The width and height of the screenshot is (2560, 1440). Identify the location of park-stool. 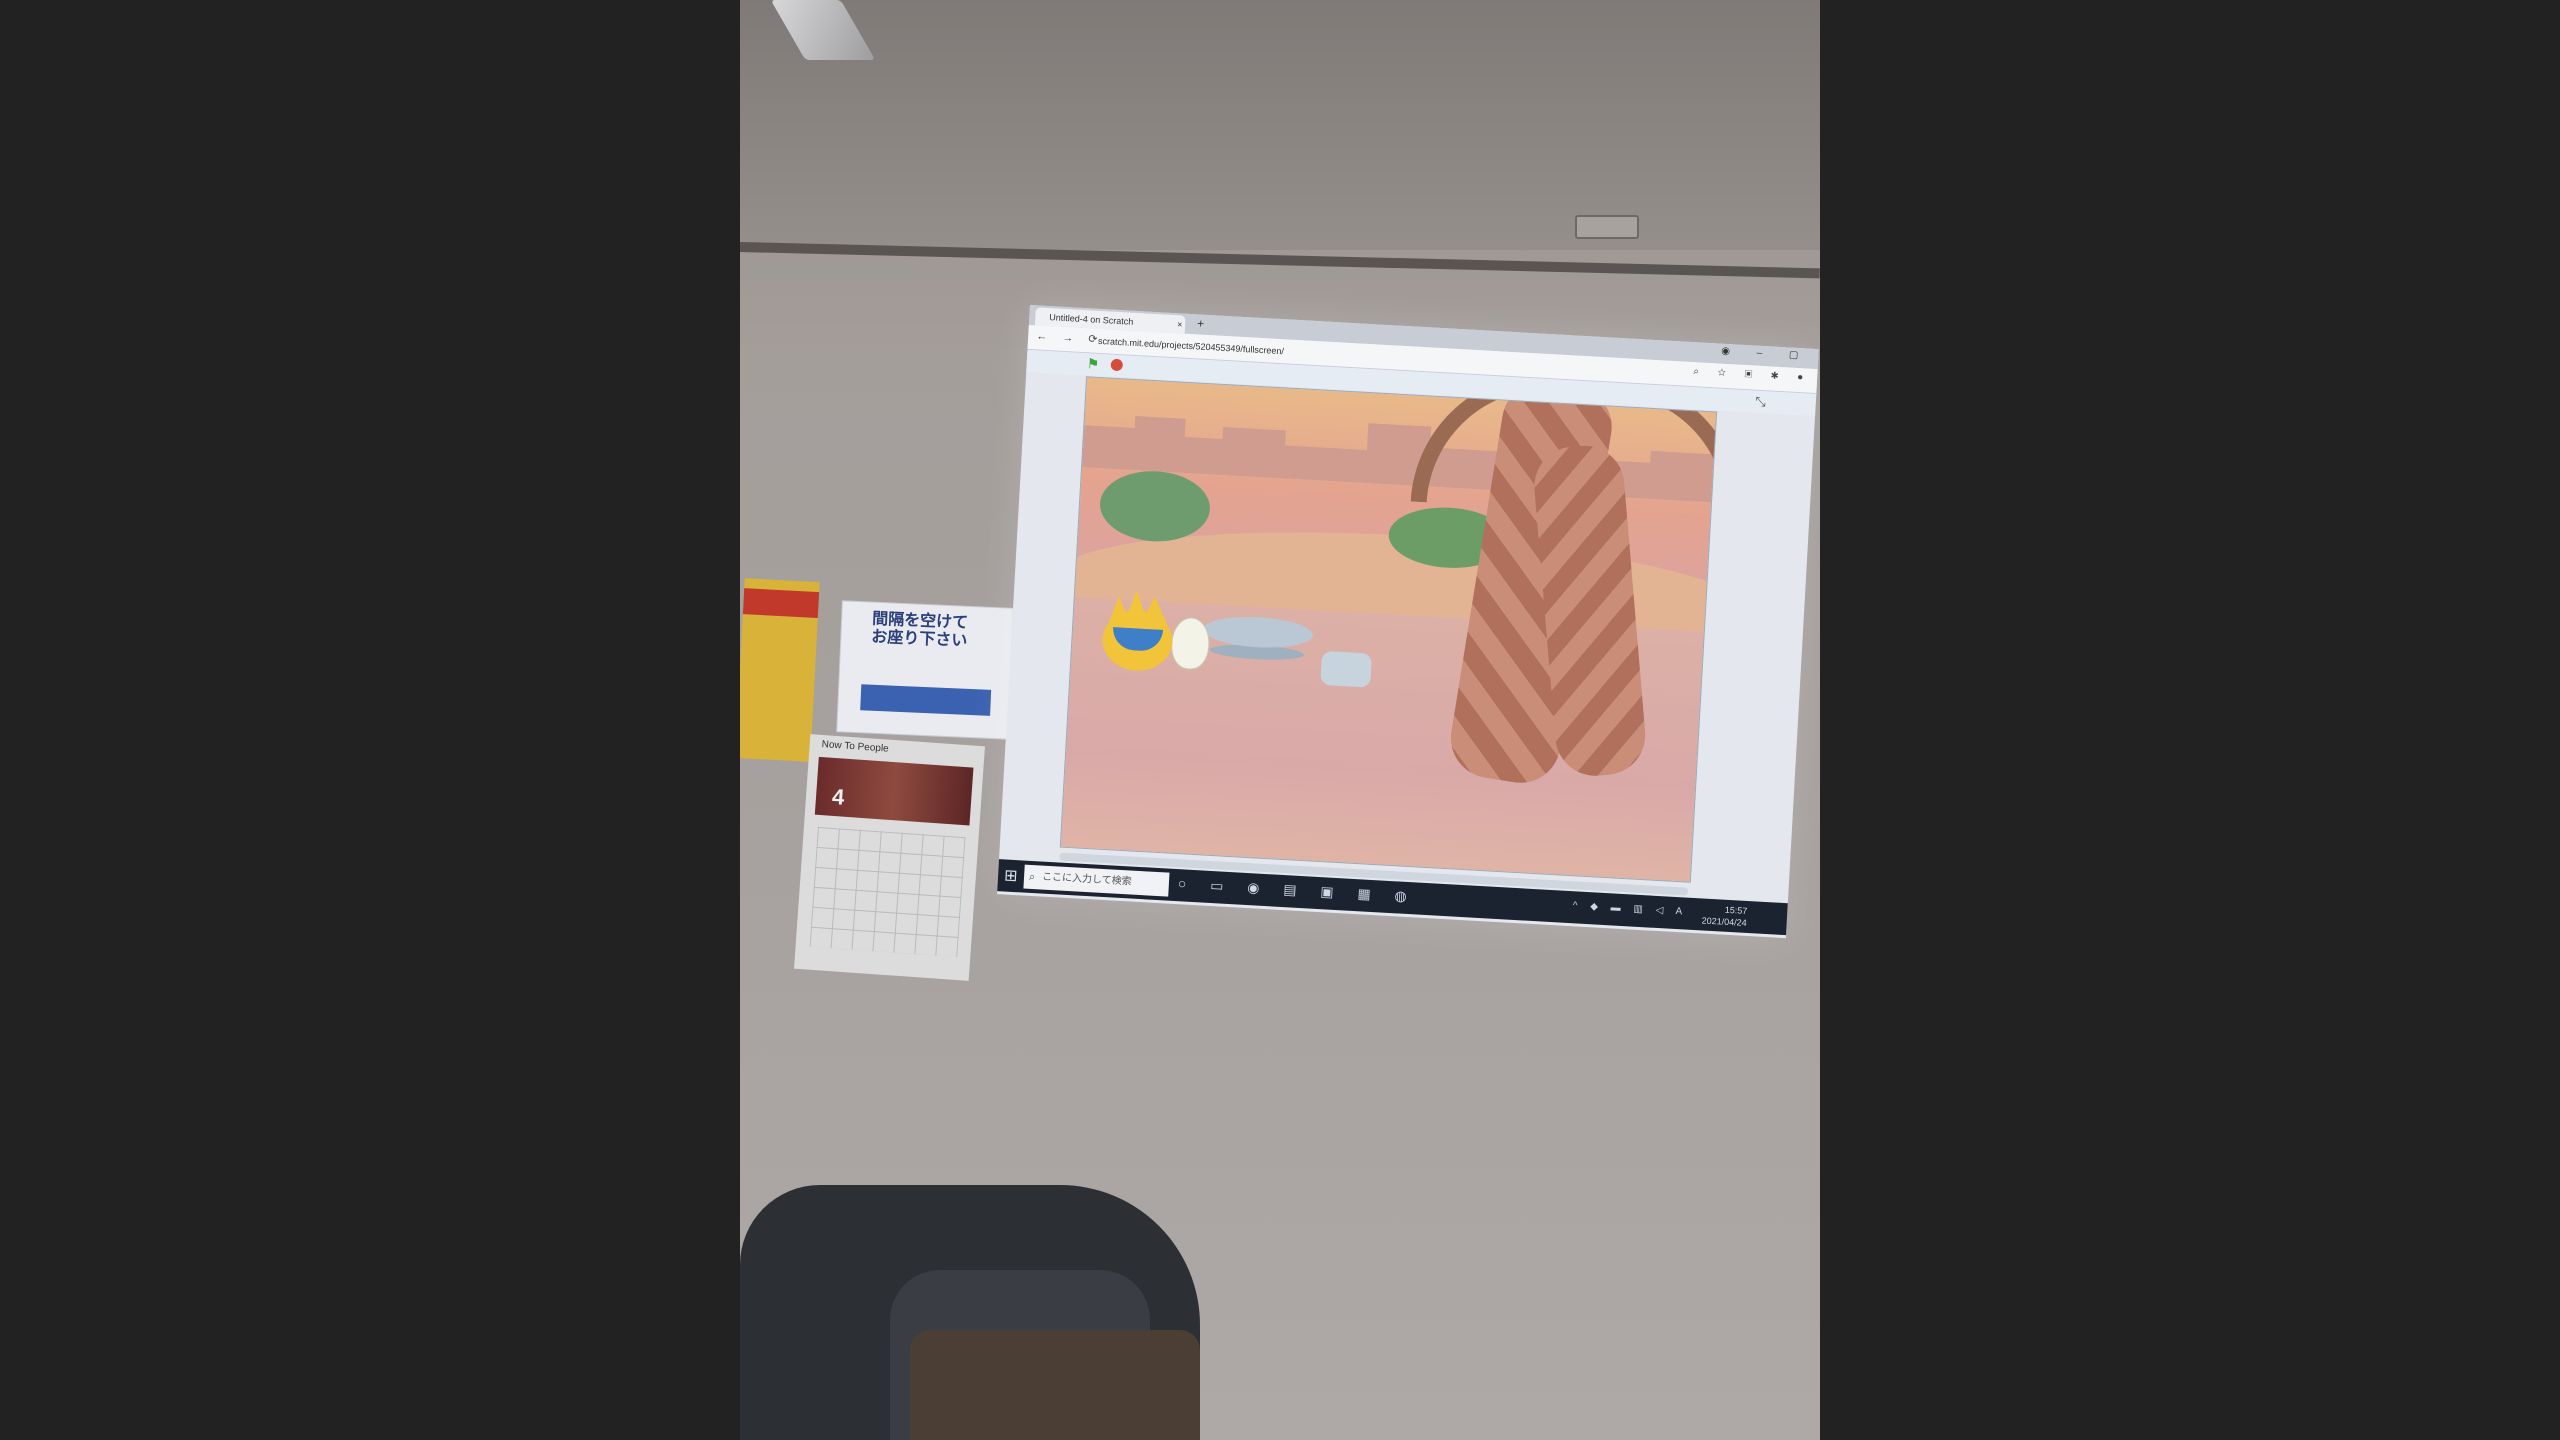
(1346, 669).